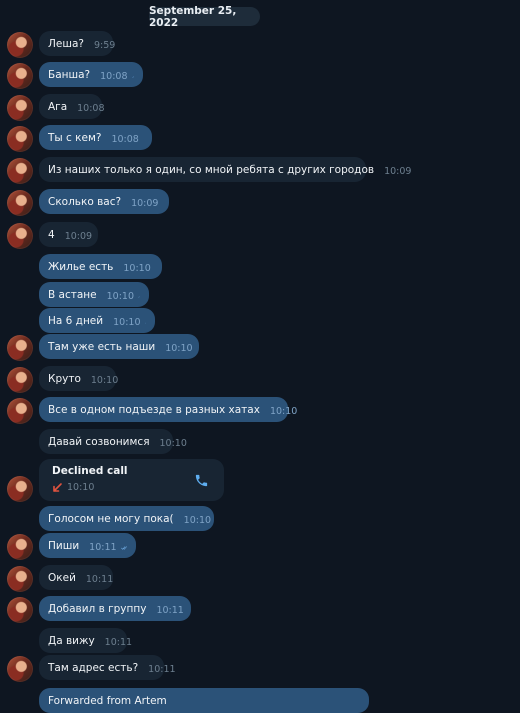 This screenshot has height=713, width=520. I want to click on partial-message-bubble: Forwarded from Artem, so click(204, 700).